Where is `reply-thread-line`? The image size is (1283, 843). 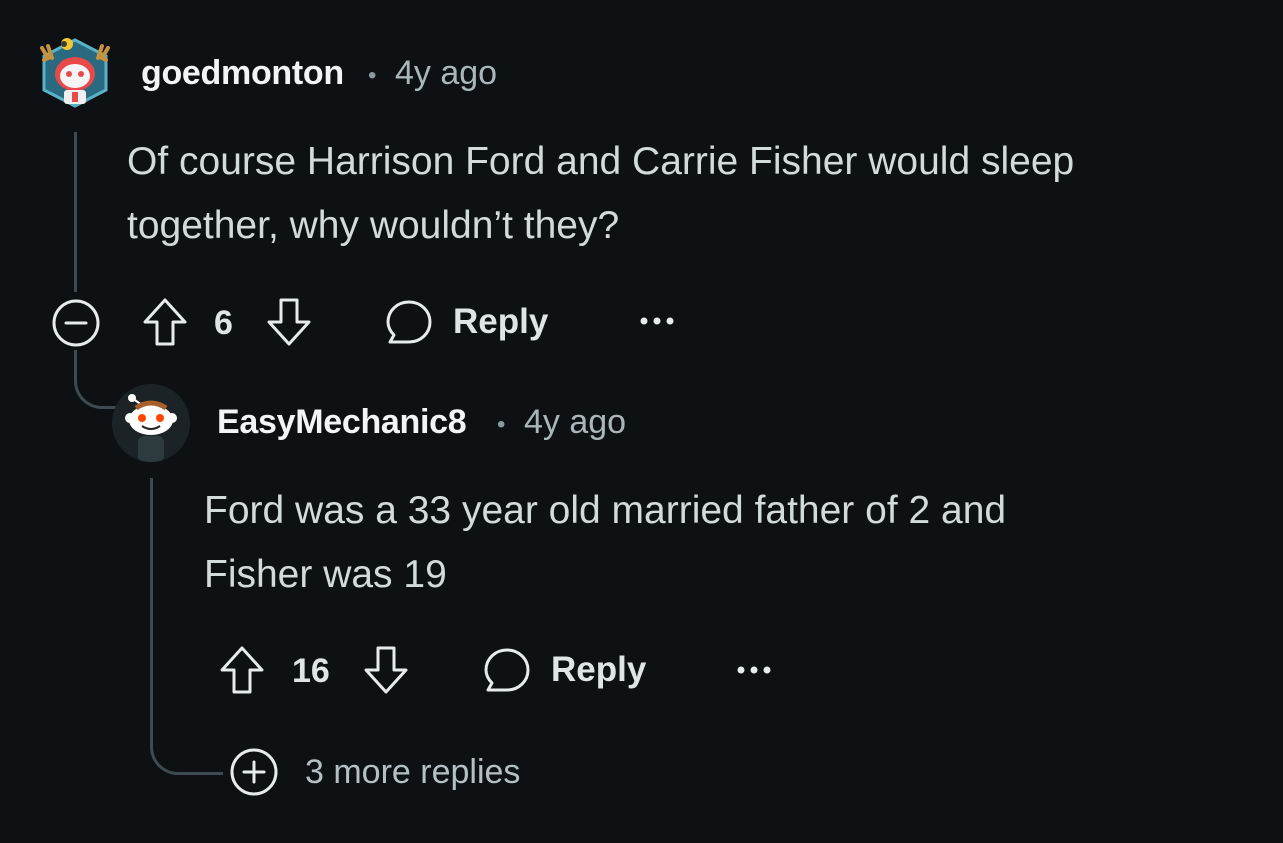
reply-thread-line is located at coordinates (151, 608).